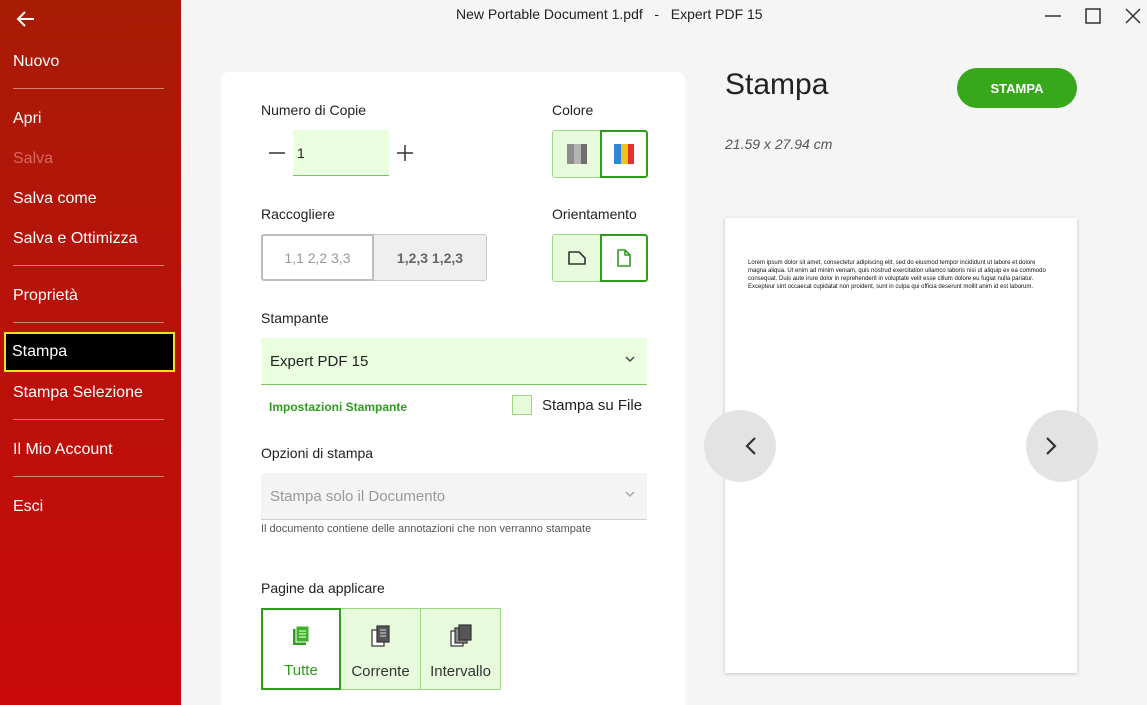  Describe the element at coordinates (301, 635) in the screenshot. I see `all-pages-icon` at that location.